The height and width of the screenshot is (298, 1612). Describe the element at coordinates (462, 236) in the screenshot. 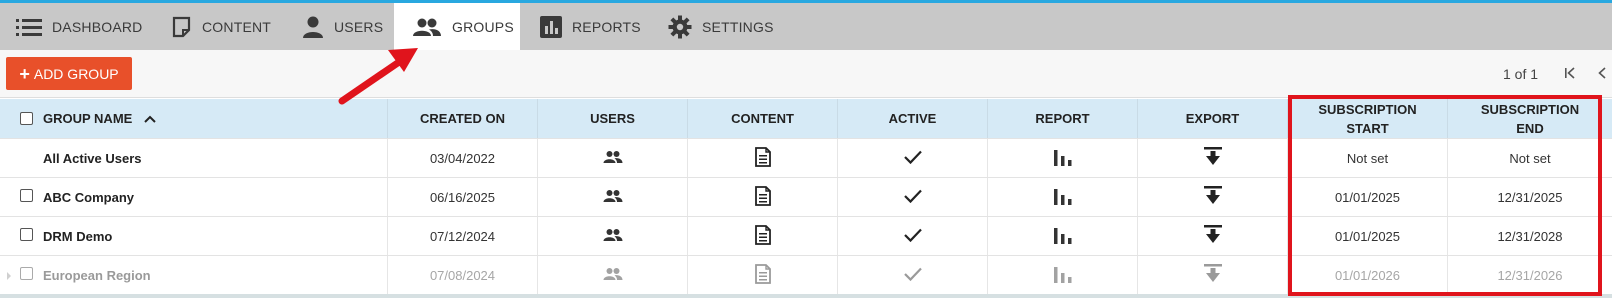

I see `cell-created-on: 07/12/2024` at that location.